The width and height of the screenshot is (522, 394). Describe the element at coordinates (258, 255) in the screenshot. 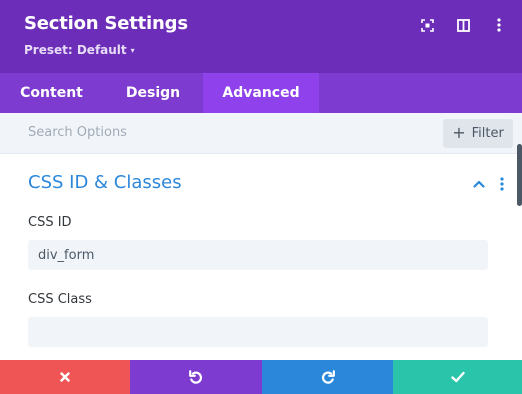

I see `css-id-field` at that location.